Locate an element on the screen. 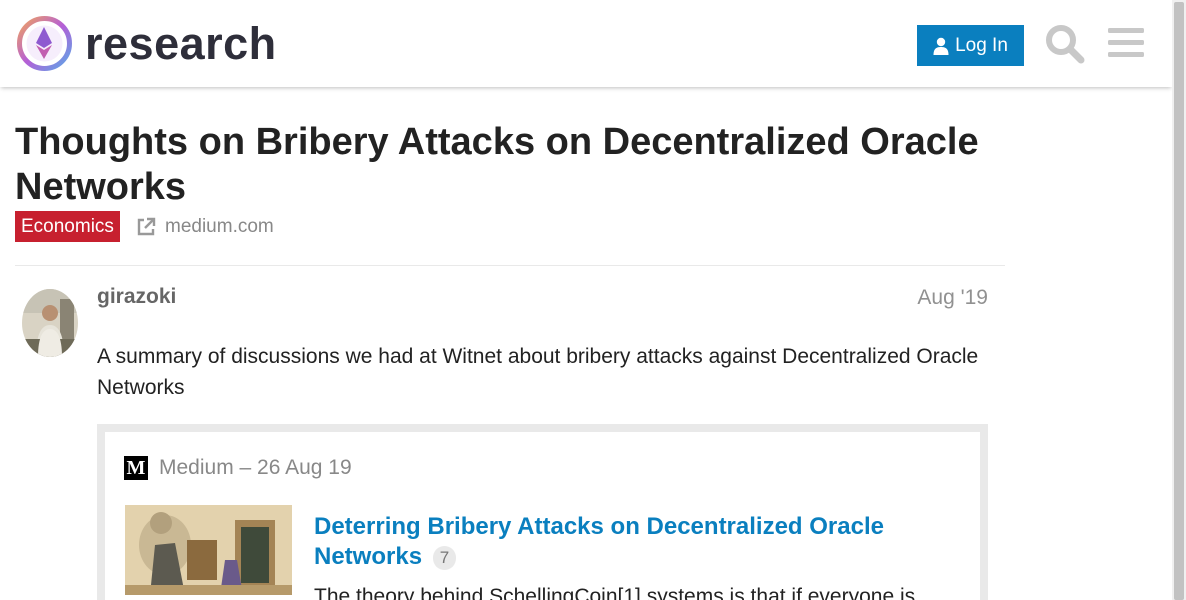 This screenshot has height=600, width=1186. search-icon is located at coordinates (1065, 44).